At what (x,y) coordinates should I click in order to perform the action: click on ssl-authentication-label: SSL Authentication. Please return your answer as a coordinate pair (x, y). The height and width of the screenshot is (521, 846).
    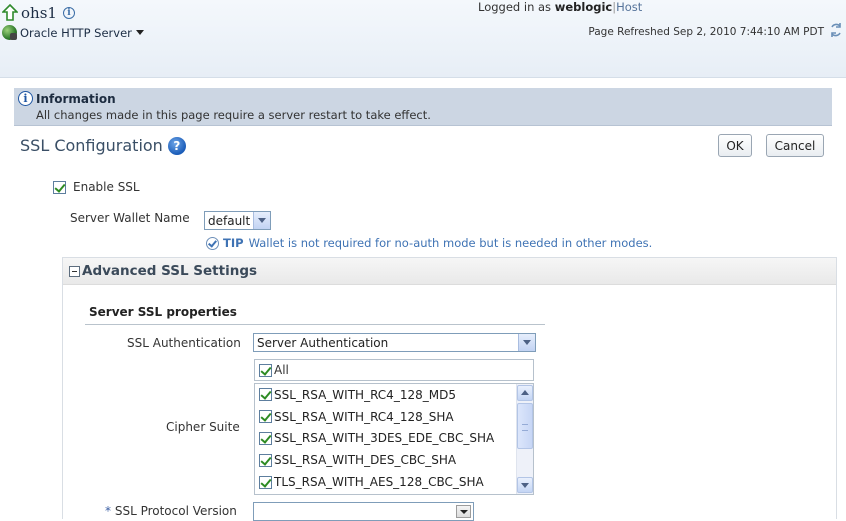
    Looking at the image, I should click on (184, 343).